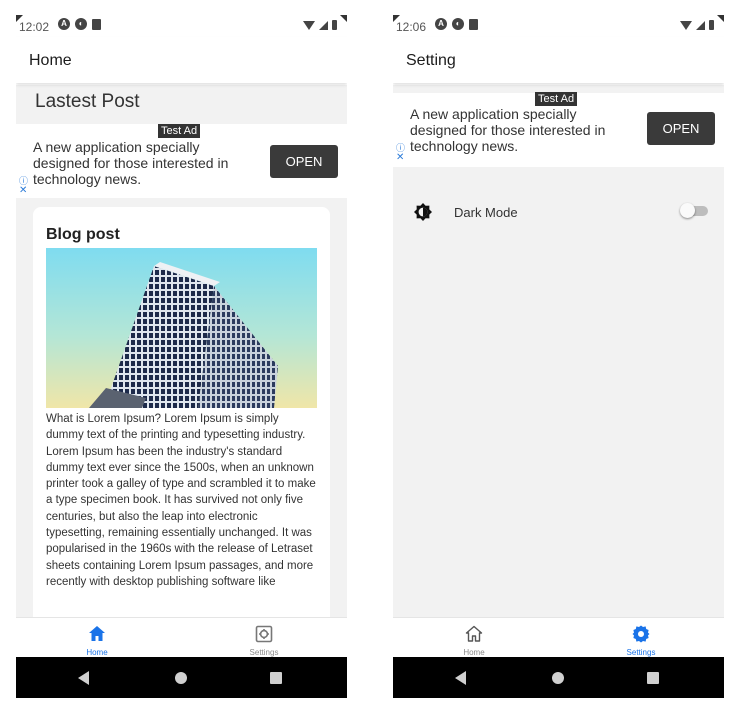 The image size is (741, 709). I want to click on dark-mode-label: Dark Mode, so click(486, 212).